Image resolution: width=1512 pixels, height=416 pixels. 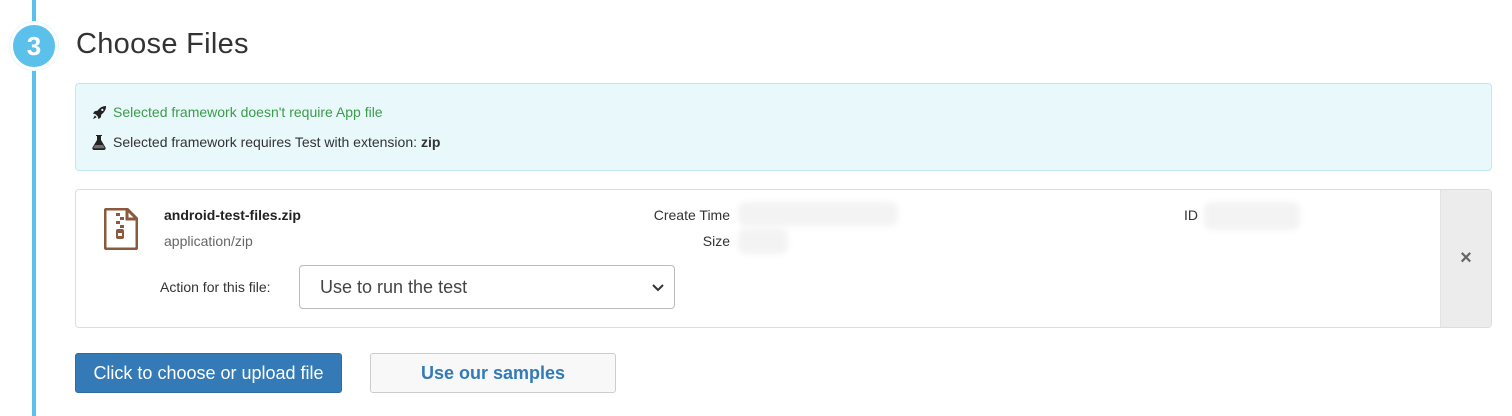 I want to click on file-action-selected-value: Use to run the test, so click(x=394, y=286).